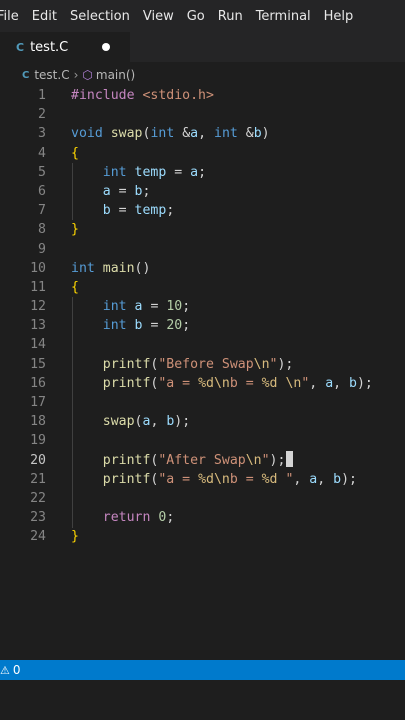 The image size is (405, 720). Describe the element at coordinates (196, 16) in the screenshot. I see `menu-go: Go` at that location.